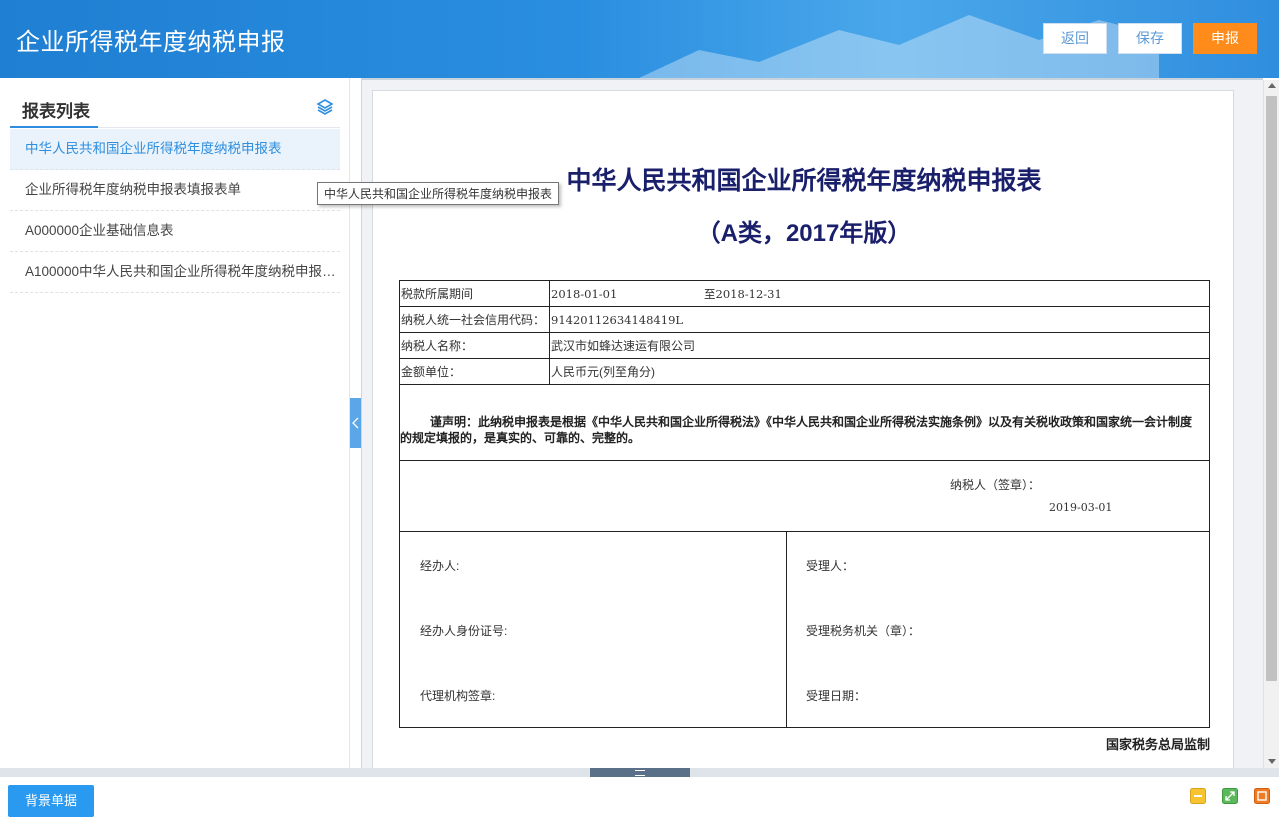  What do you see at coordinates (1225, 38) in the screenshot?
I see `submit-button: 申报` at bounding box center [1225, 38].